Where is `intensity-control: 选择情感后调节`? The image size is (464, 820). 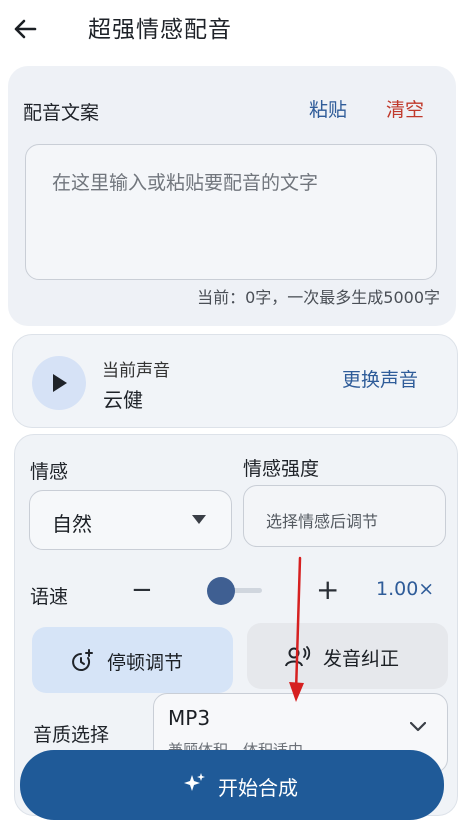
intensity-control: 选择情感后调节 is located at coordinates (344, 516).